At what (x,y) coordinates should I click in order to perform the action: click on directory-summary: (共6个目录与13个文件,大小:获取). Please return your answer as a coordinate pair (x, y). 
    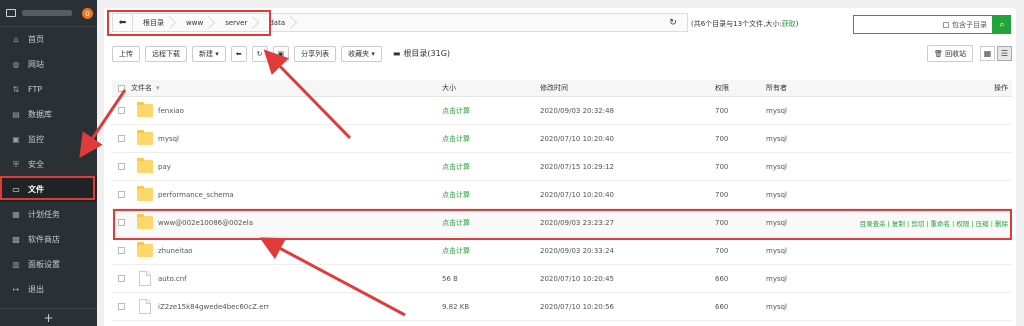
    Looking at the image, I should click on (744, 24).